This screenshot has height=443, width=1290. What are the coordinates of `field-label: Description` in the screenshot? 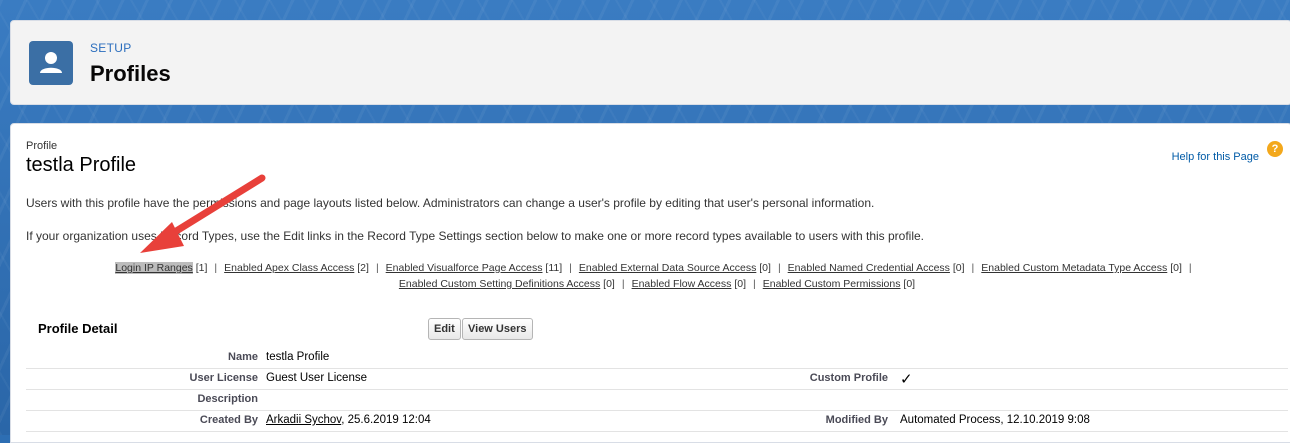 It's located at (227, 399).